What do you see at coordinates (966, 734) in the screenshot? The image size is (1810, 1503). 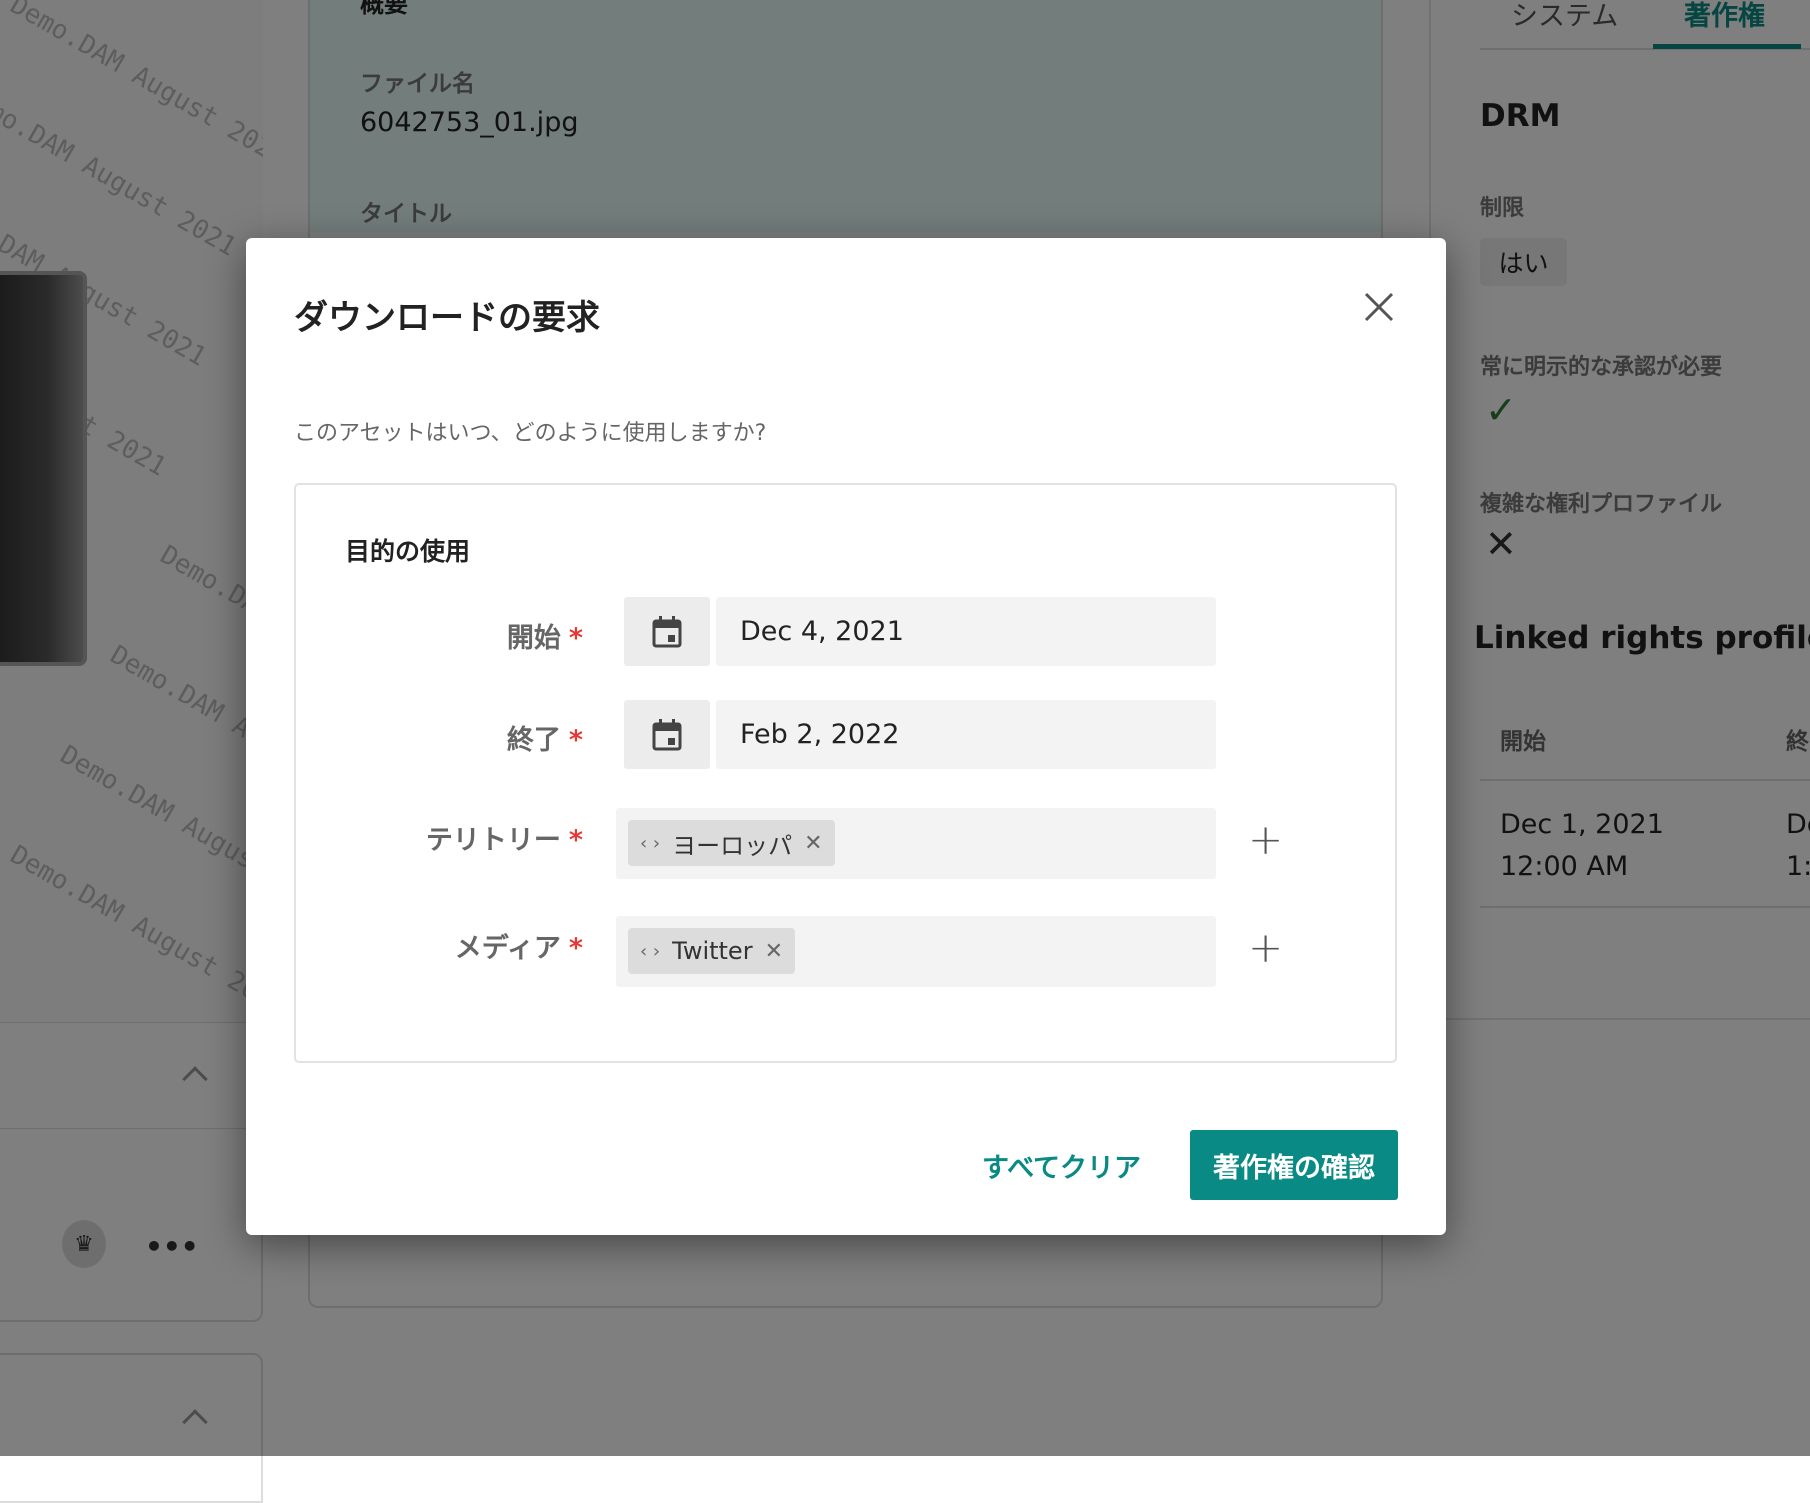 I see `end-date-input` at bounding box center [966, 734].